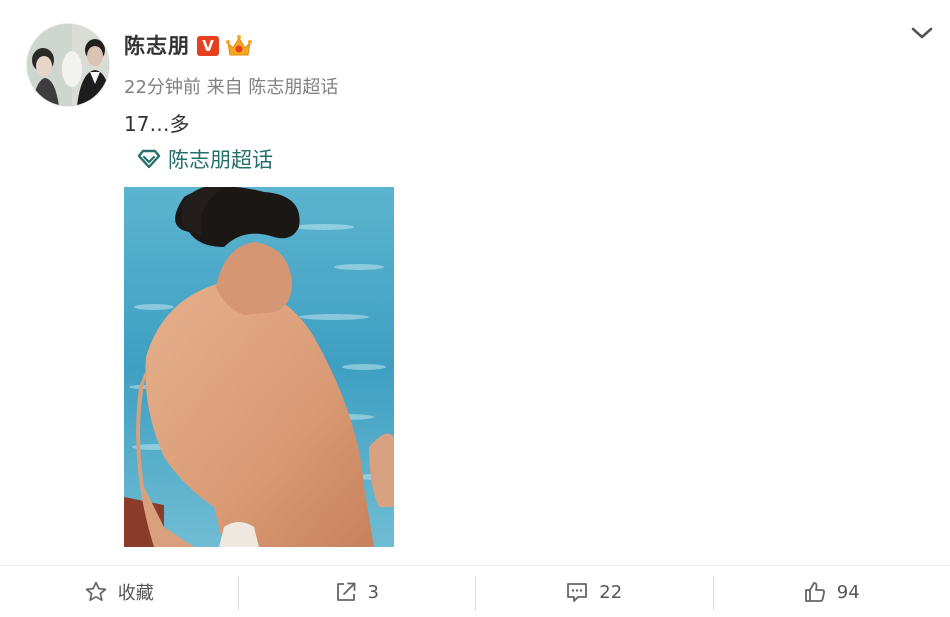  I want to click on topic-link: 陈志朋超话, so click(205, 159).